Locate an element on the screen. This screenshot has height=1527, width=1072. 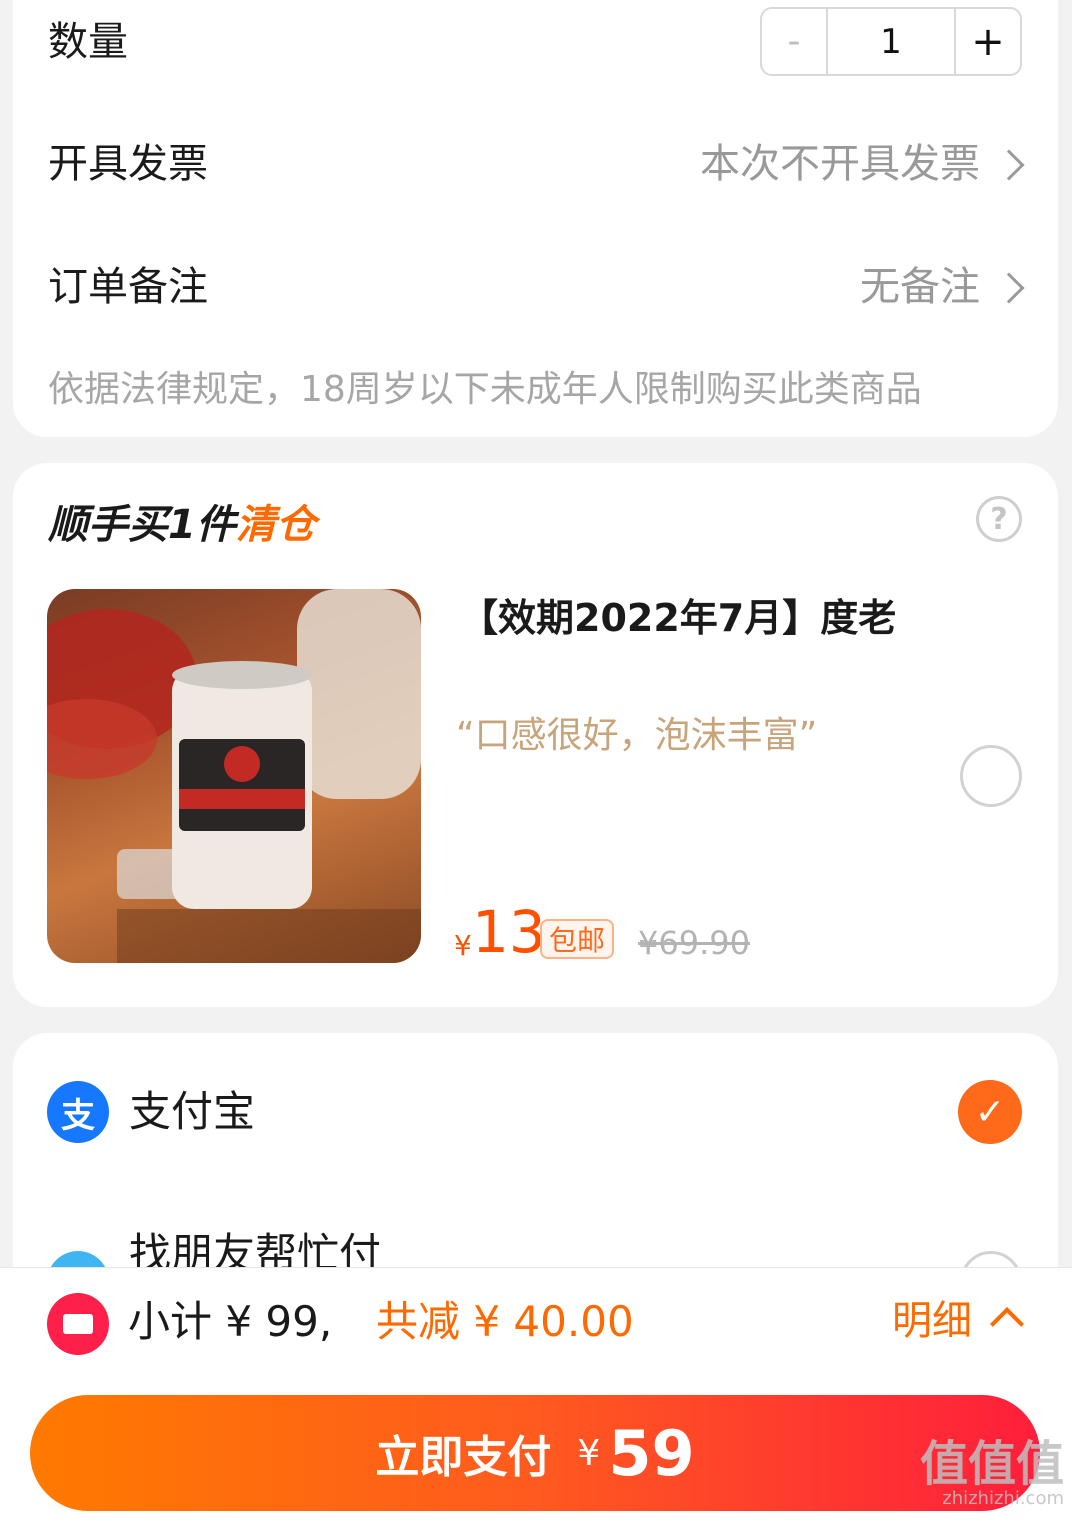
addon-title-prefix: 顺手买1件 is located at coordinates (142, 525).